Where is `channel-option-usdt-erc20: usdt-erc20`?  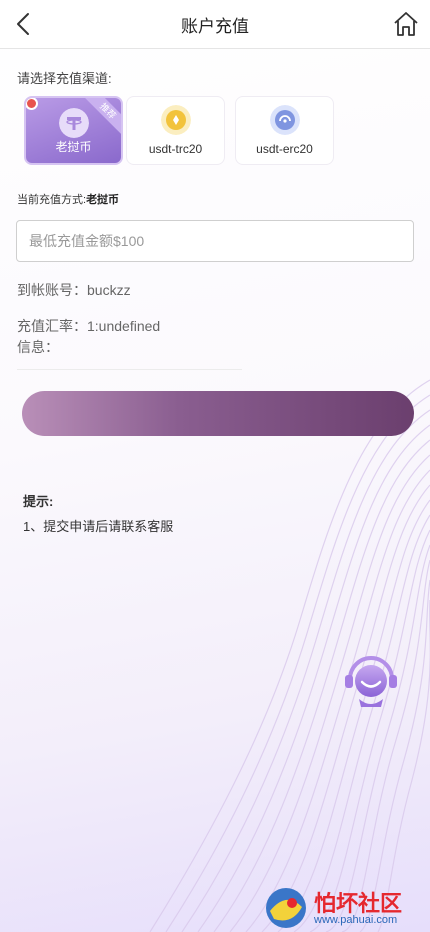 channel-option-usdt-erc20: usdt-erc20 is located at coordinates (284, 130).